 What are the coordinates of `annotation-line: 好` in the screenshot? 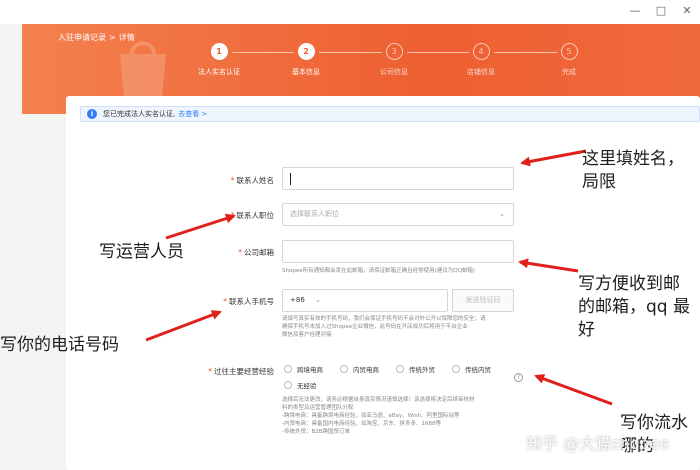 It's located at (586, 330).